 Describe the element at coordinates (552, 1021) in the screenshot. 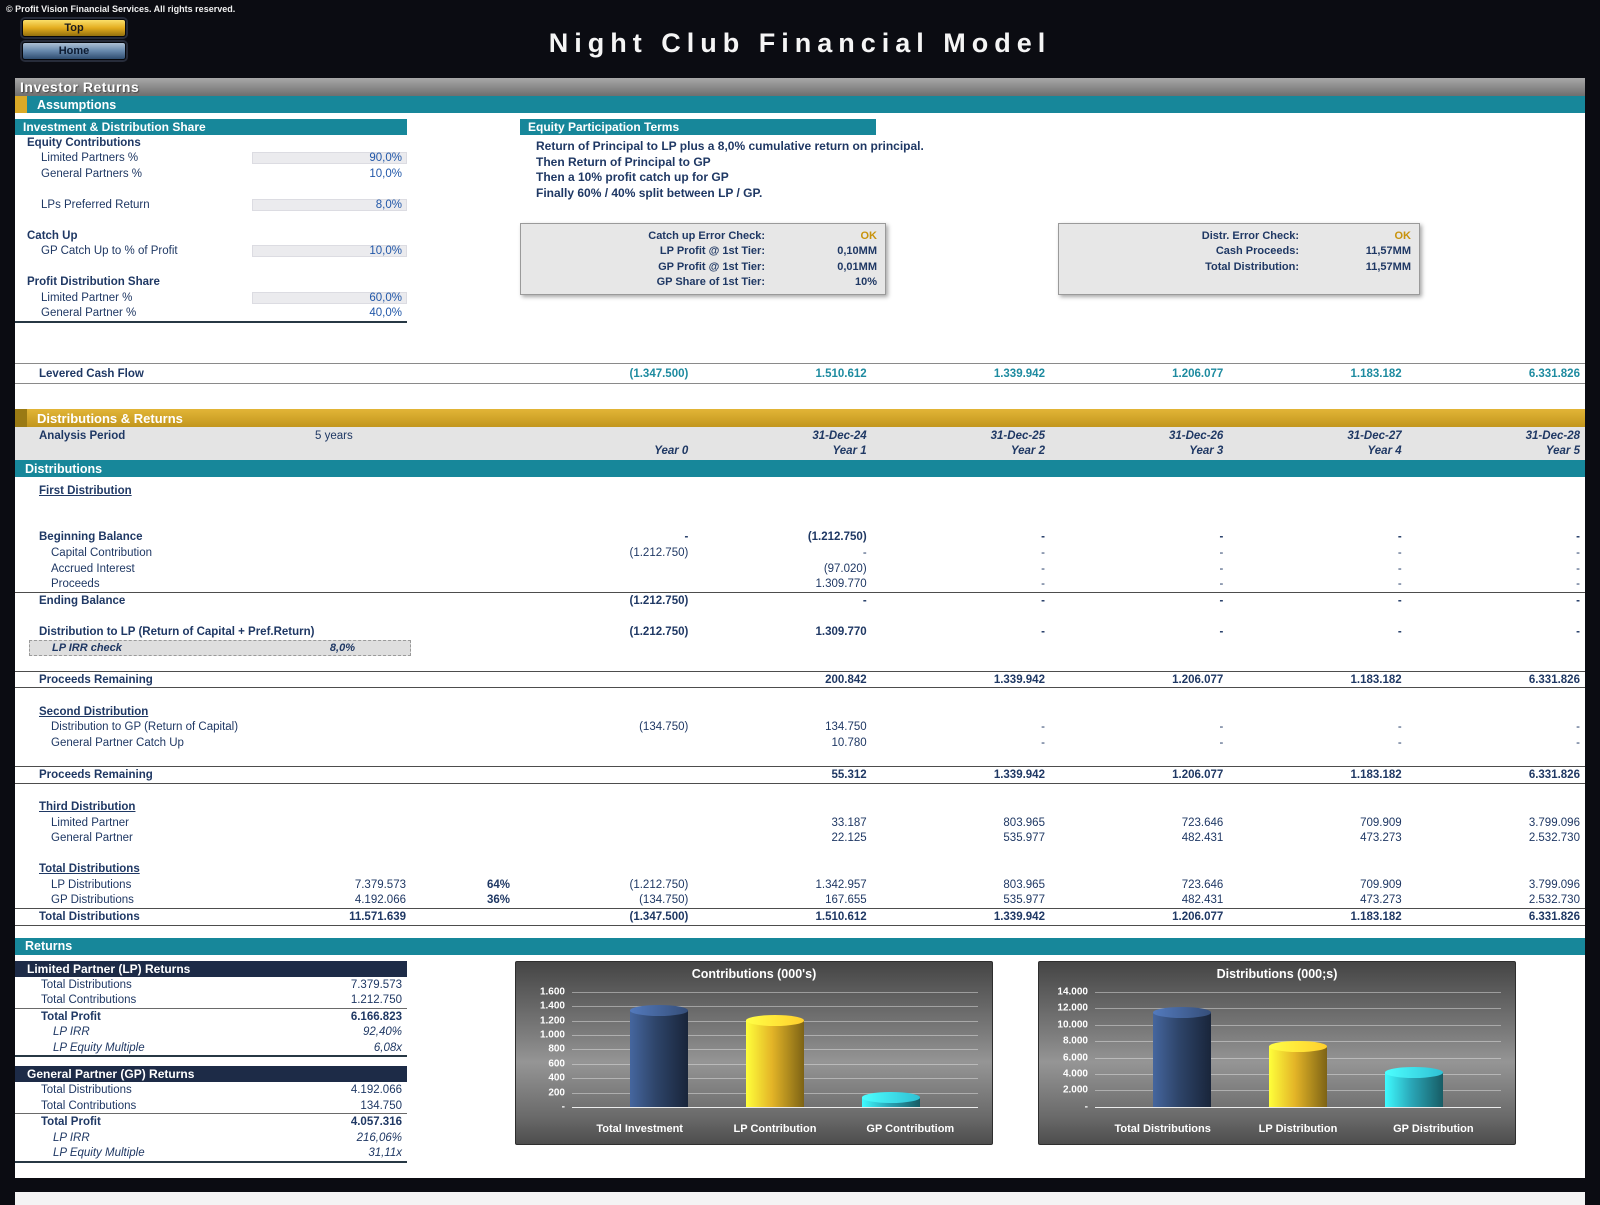

I see `y-tick-label: 1.200` at that location.